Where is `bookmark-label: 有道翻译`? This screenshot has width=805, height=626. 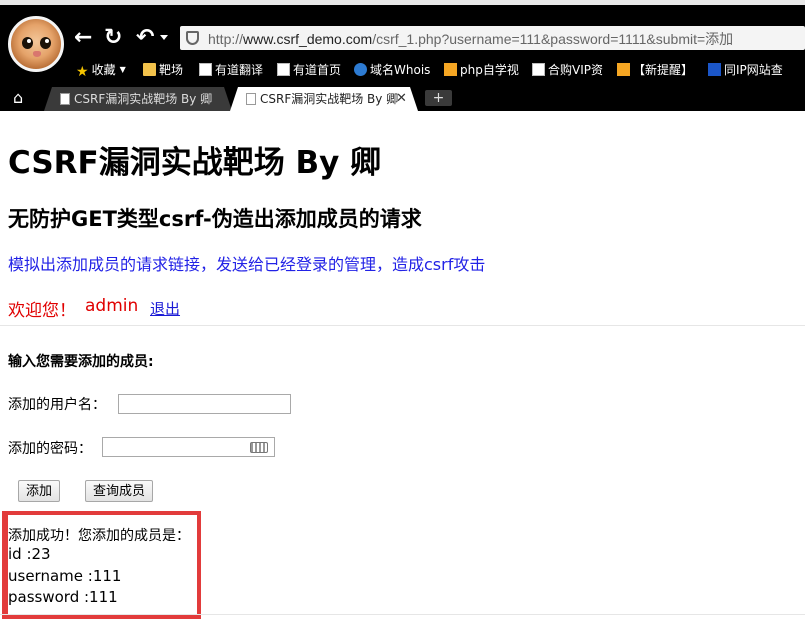
bookmark-label: 有道翻译 is located at coordinates (239, 70).